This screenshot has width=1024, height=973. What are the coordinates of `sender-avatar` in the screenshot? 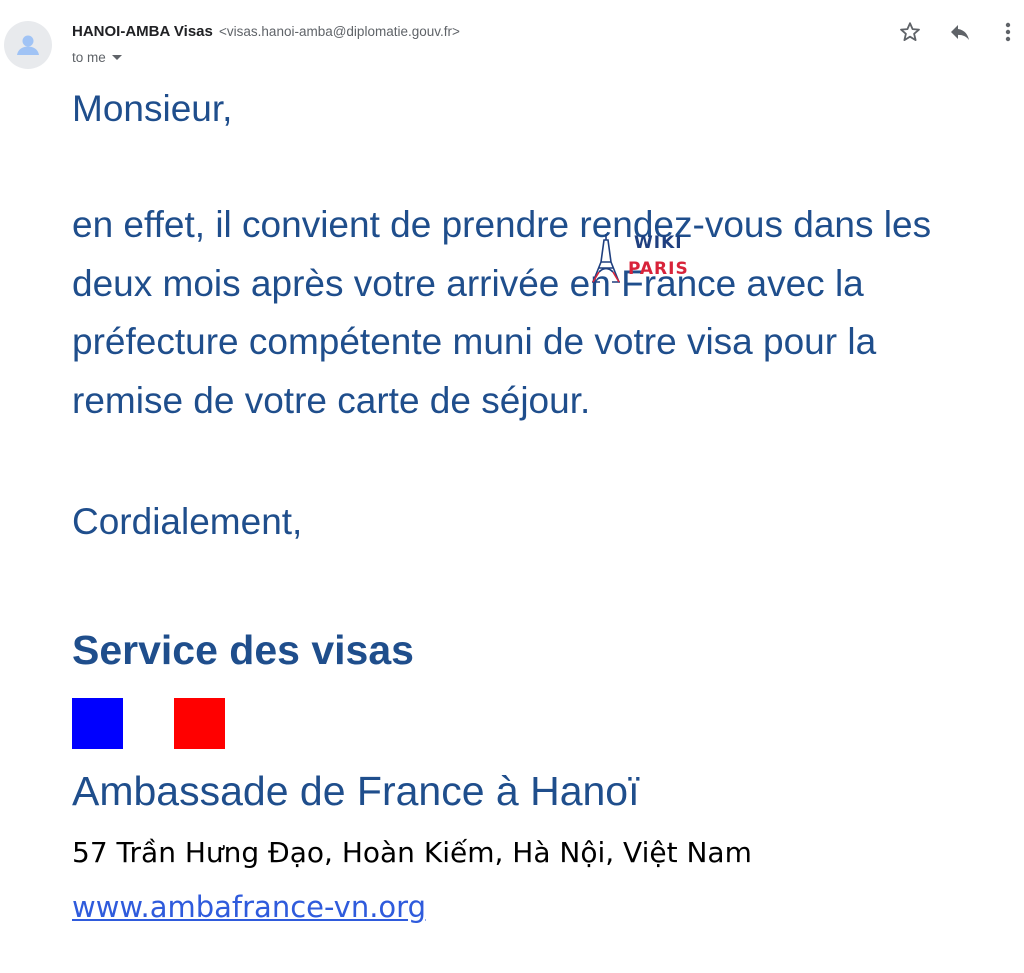 It's located at (28, 45).